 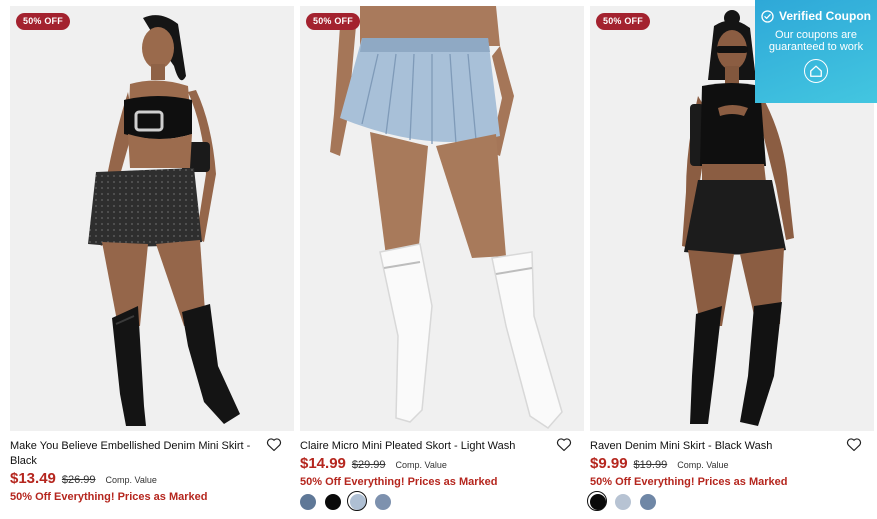 What do you see at coordinates (816, 41) in the screenshot?
I see `coupon-description: Our coupons are guaranteed to work` at bounding box center [816, 41].